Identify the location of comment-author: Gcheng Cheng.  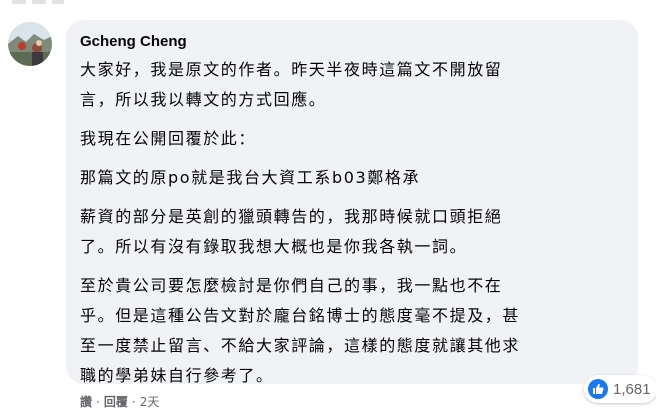
(352, 42).